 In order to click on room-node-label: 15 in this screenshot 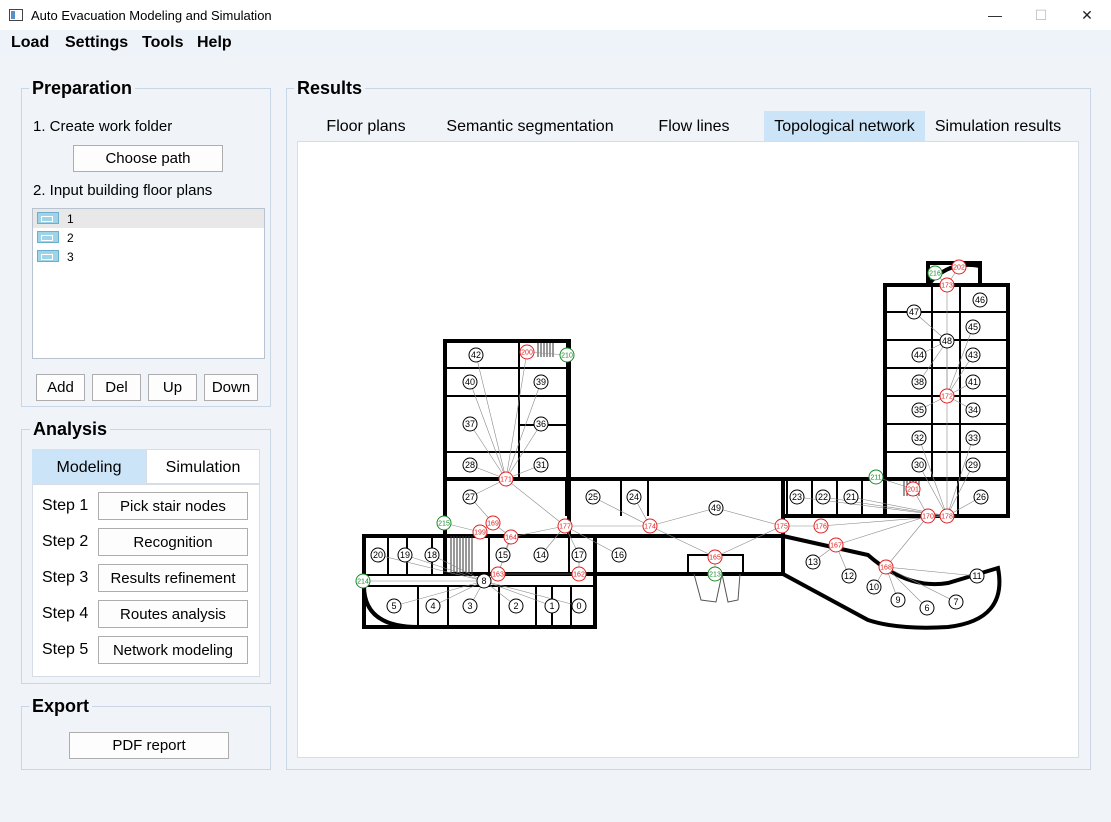, I will do `click(503, 555)`.